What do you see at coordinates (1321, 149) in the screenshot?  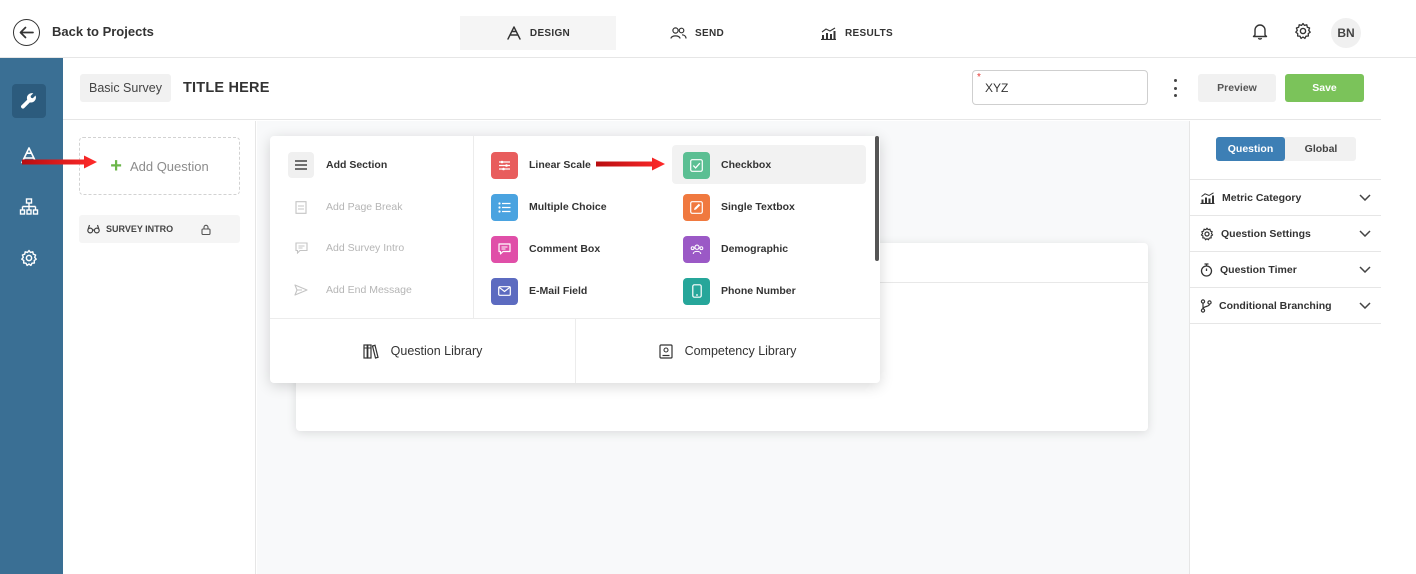 I see `segment-global: Global` at bounding box center [1321, 149].